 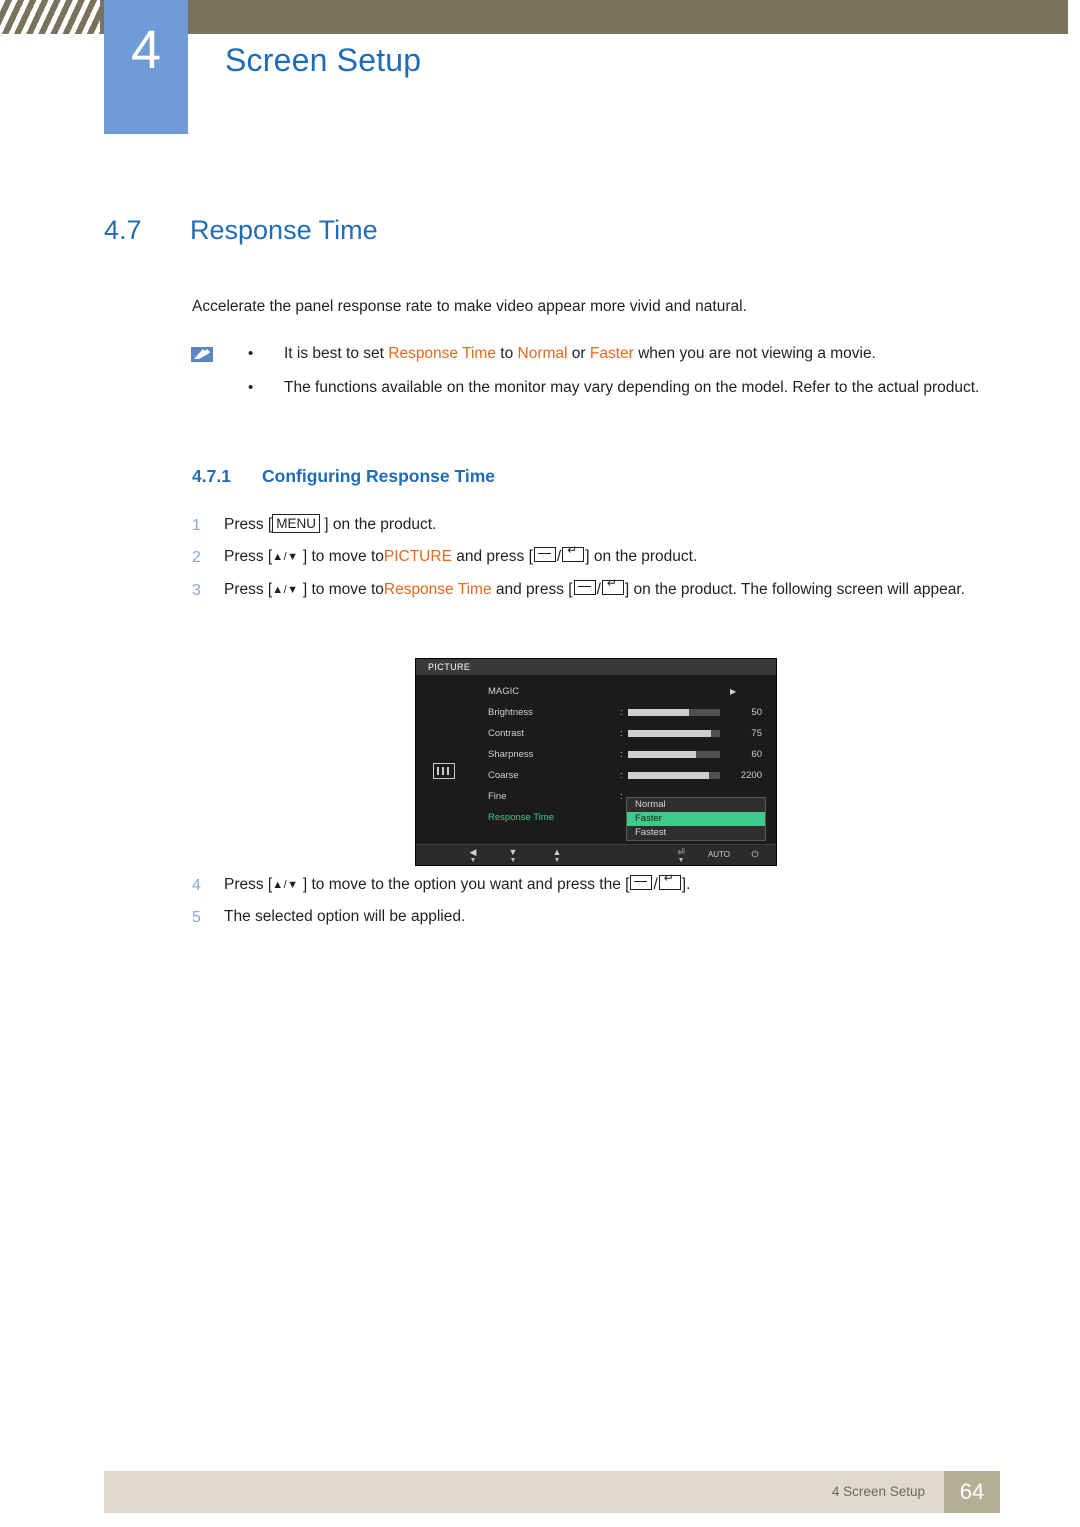 I want to click on power-icon: ⏻, so click(x=755, y=854).